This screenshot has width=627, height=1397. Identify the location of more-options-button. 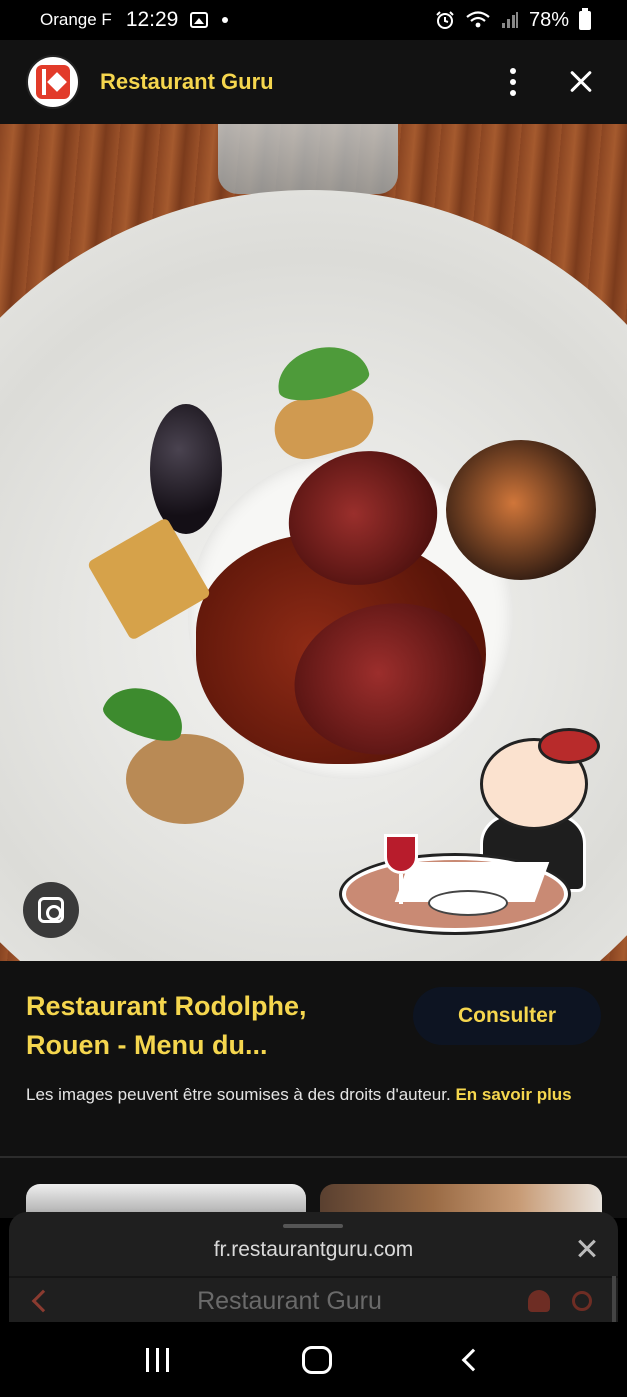
(513, 82).